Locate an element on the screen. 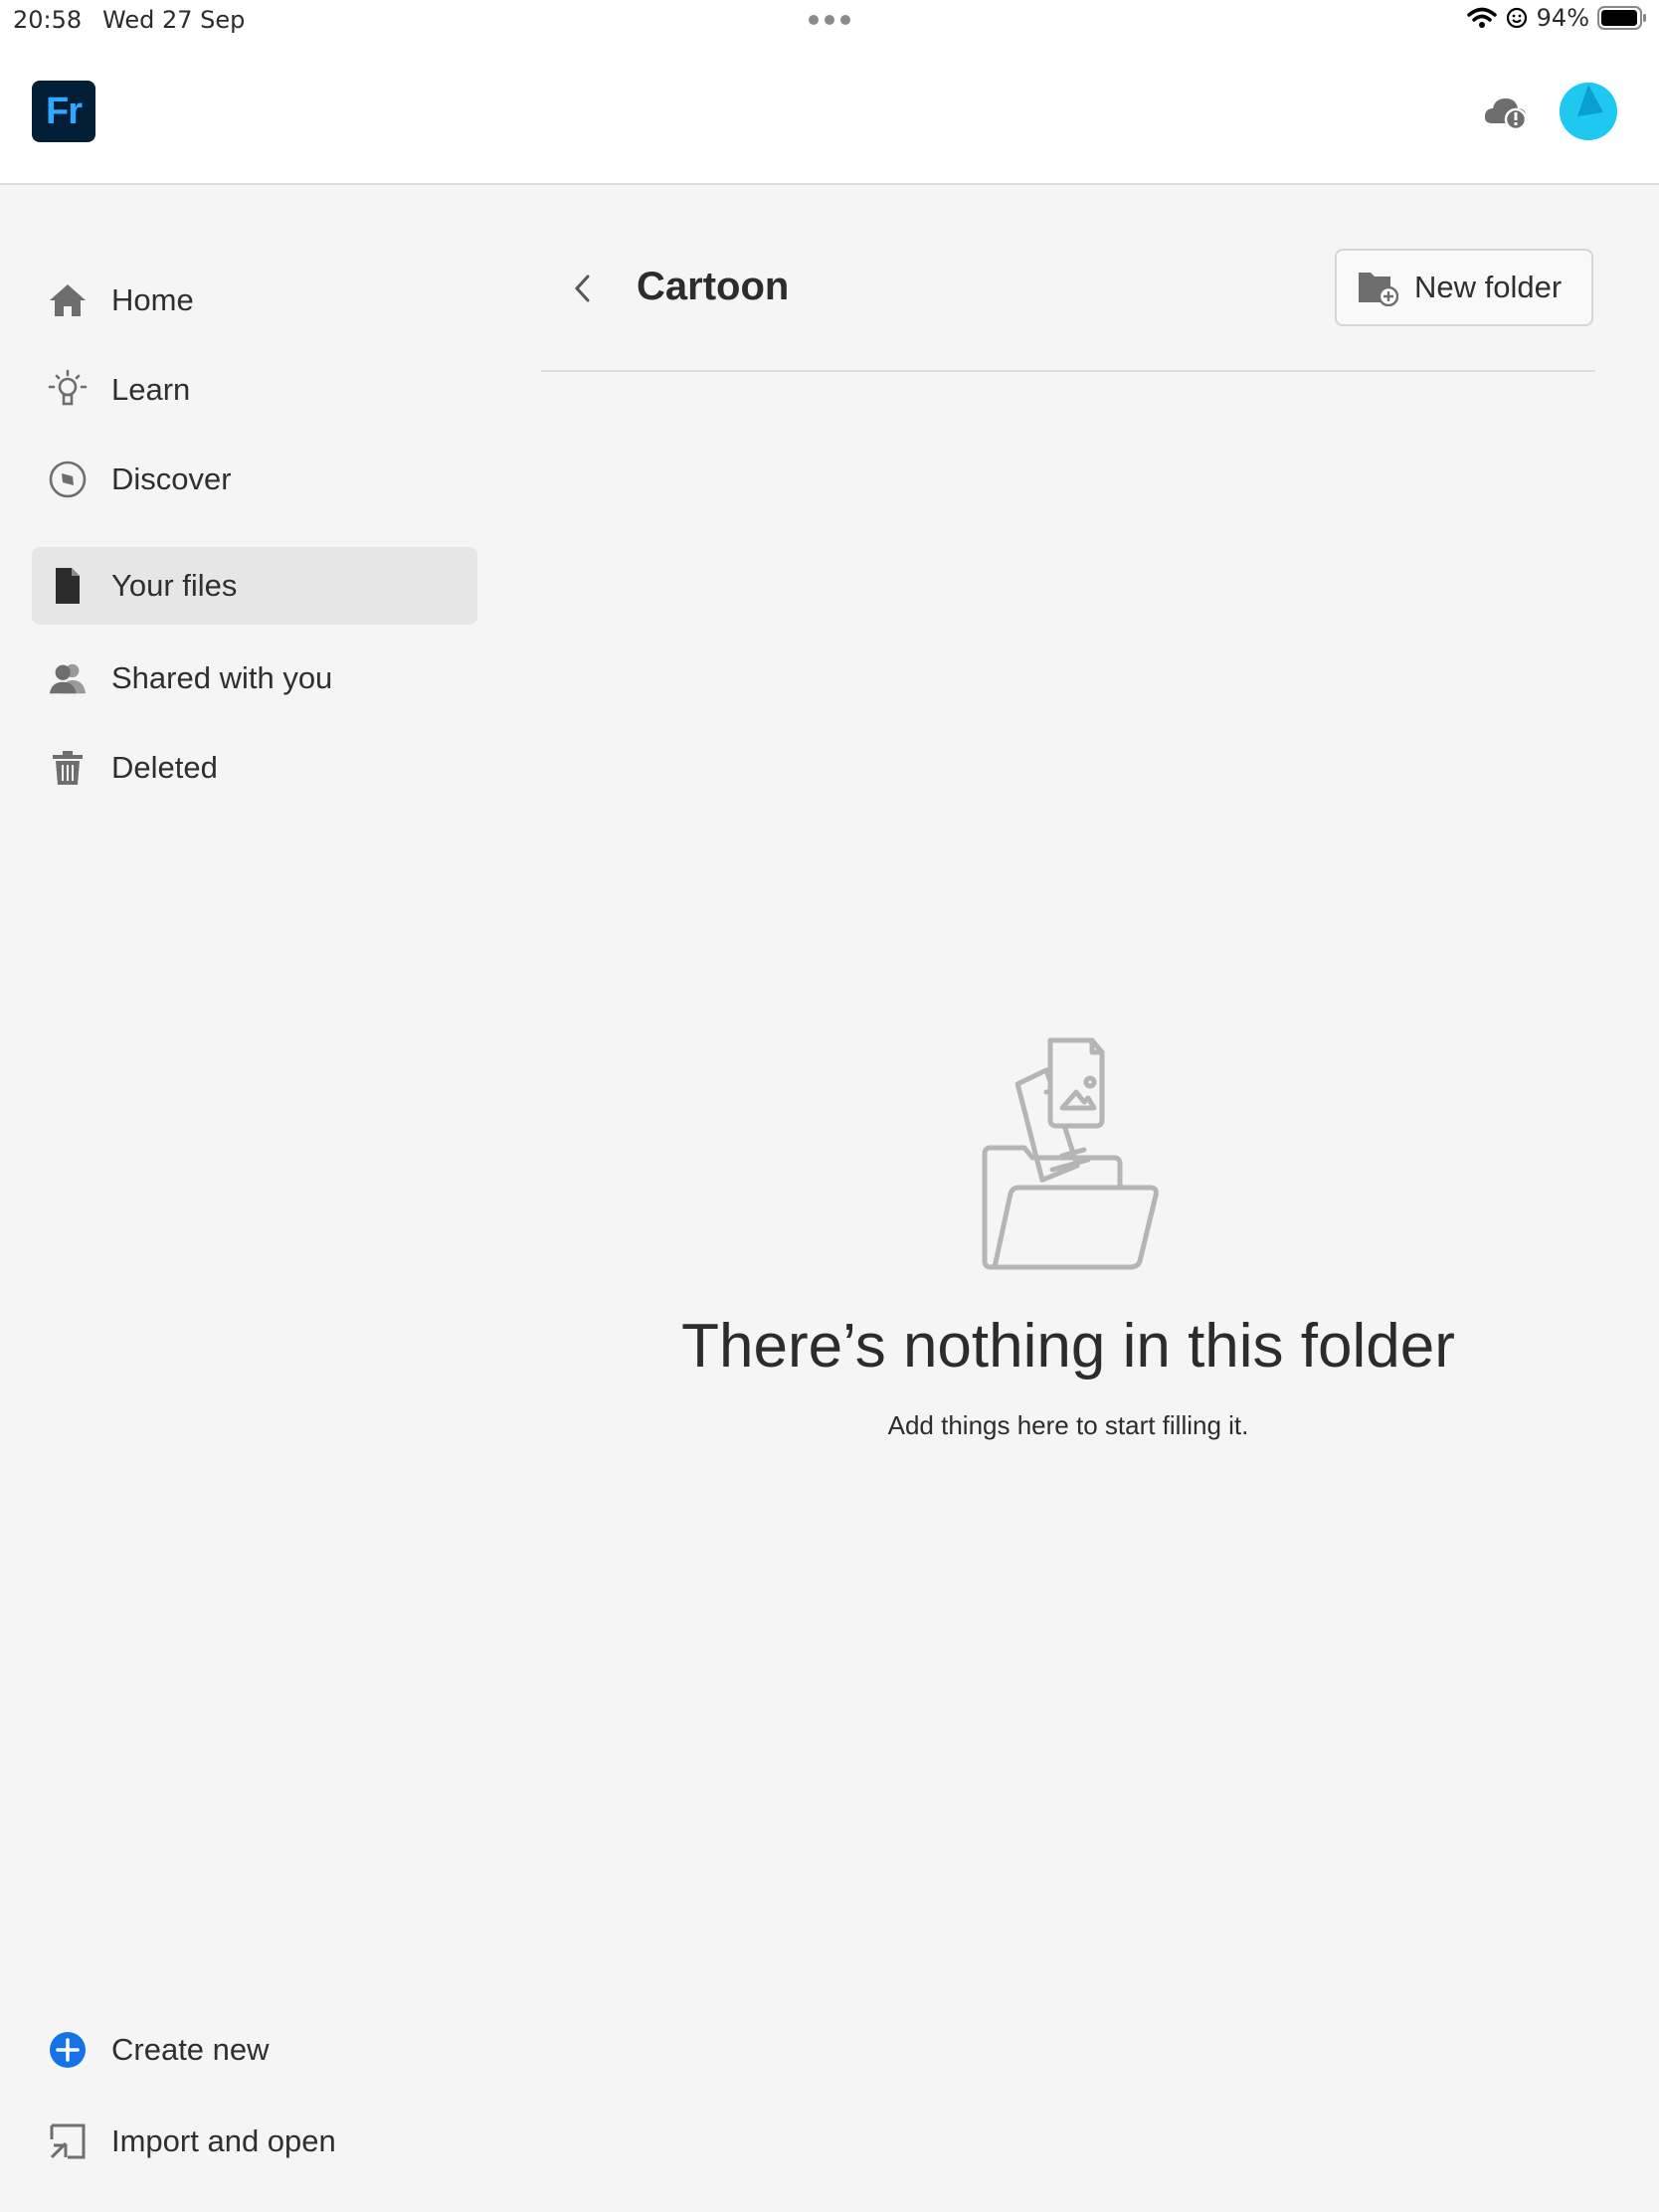  import-and-open-label: Import and open is located at coordinates (223, 2140).